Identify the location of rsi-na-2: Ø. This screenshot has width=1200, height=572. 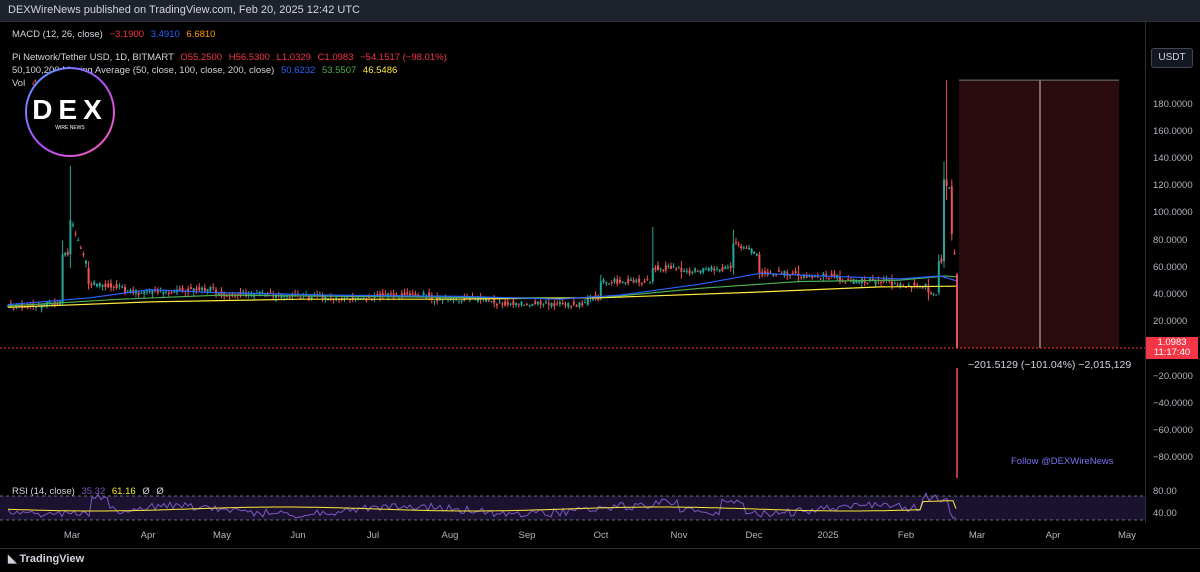
(160, 491).